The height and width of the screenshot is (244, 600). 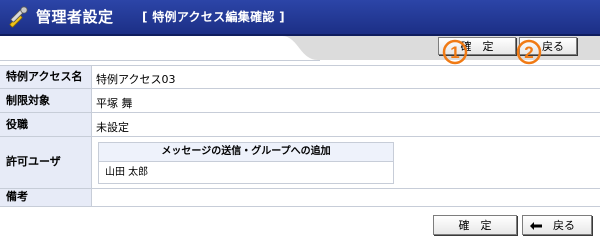 I want to click on row-notes: 備考, so click(x=300, y=198).